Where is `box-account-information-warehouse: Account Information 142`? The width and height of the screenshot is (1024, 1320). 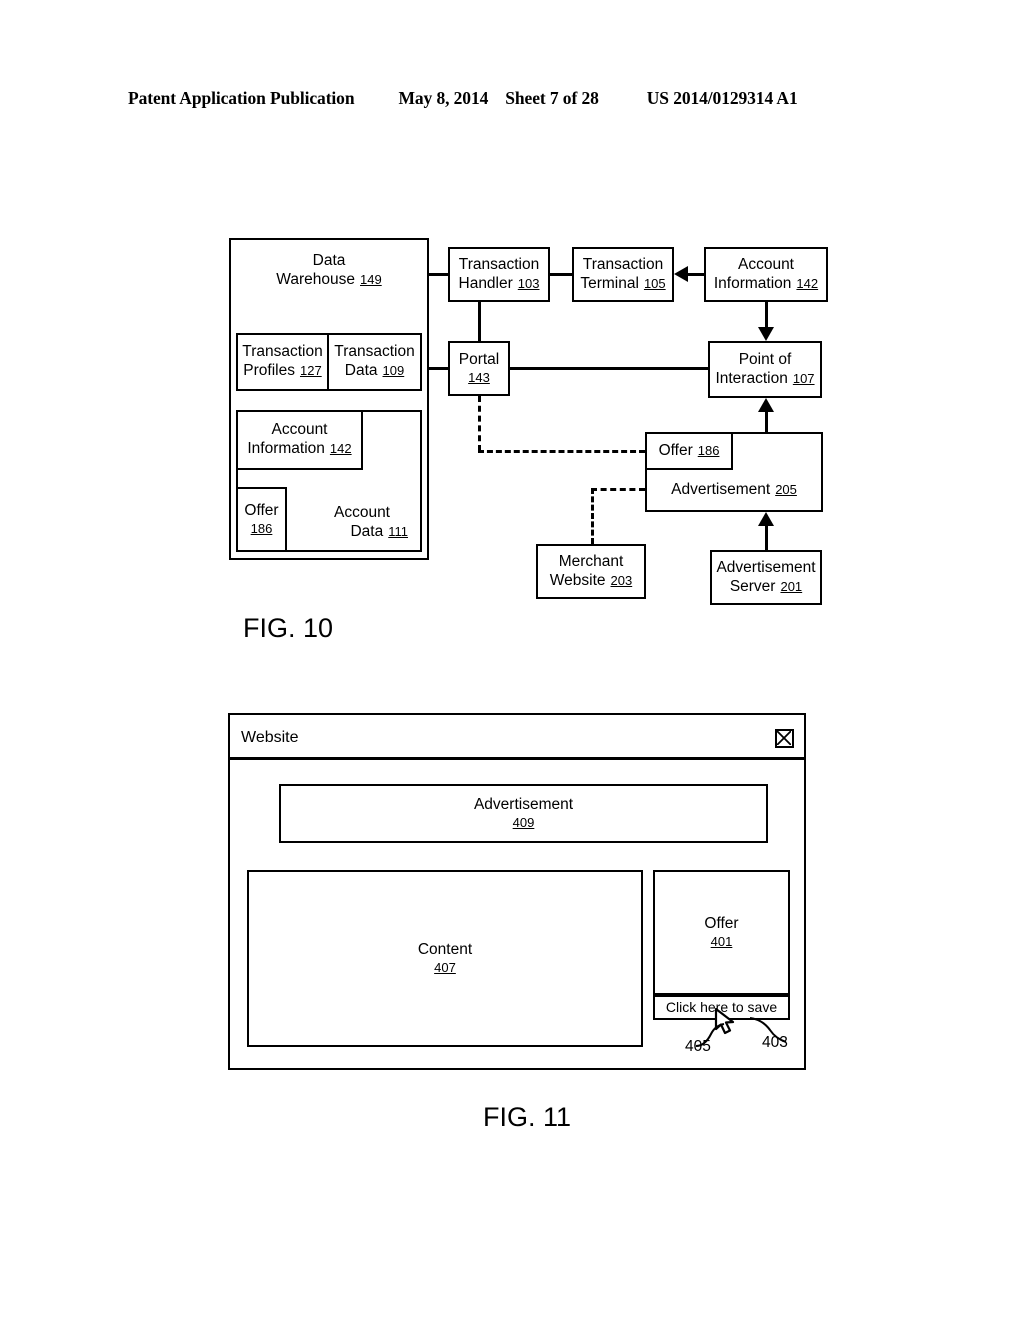 box-account-information-warehouse: Account Information 142 is located at coordinates (299, 440).